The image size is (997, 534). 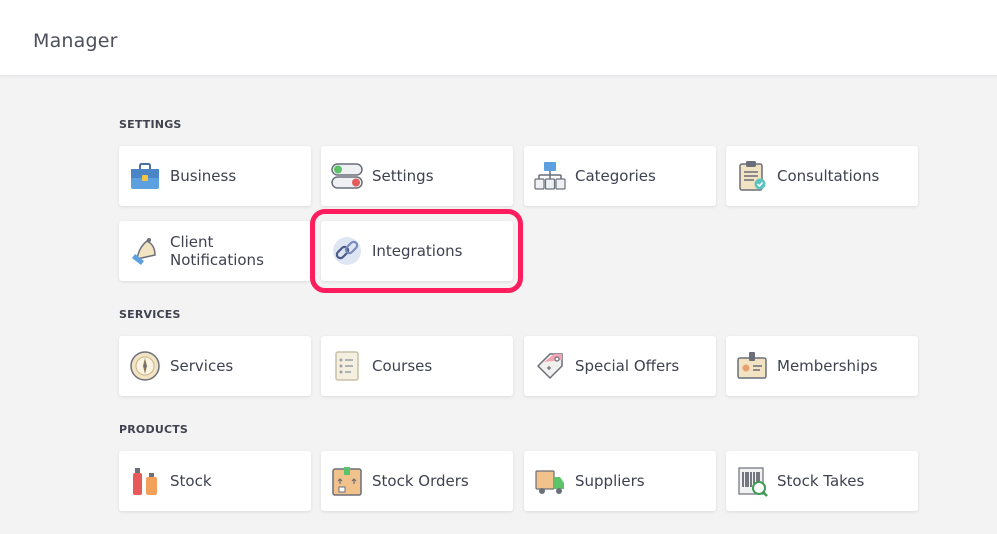 I want to click on card-settings: Settings, so click(x=417, y=176).